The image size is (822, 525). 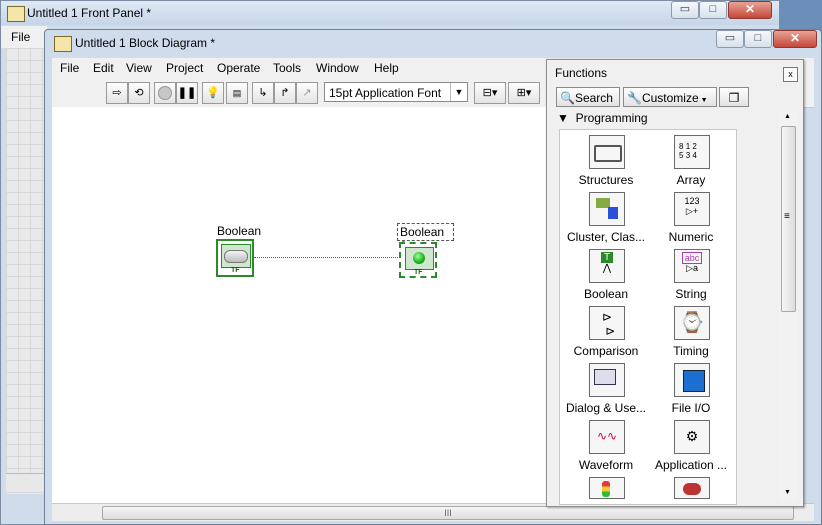 I want to click on vscroll-thumb: ≡, so click(x=788, y=219).